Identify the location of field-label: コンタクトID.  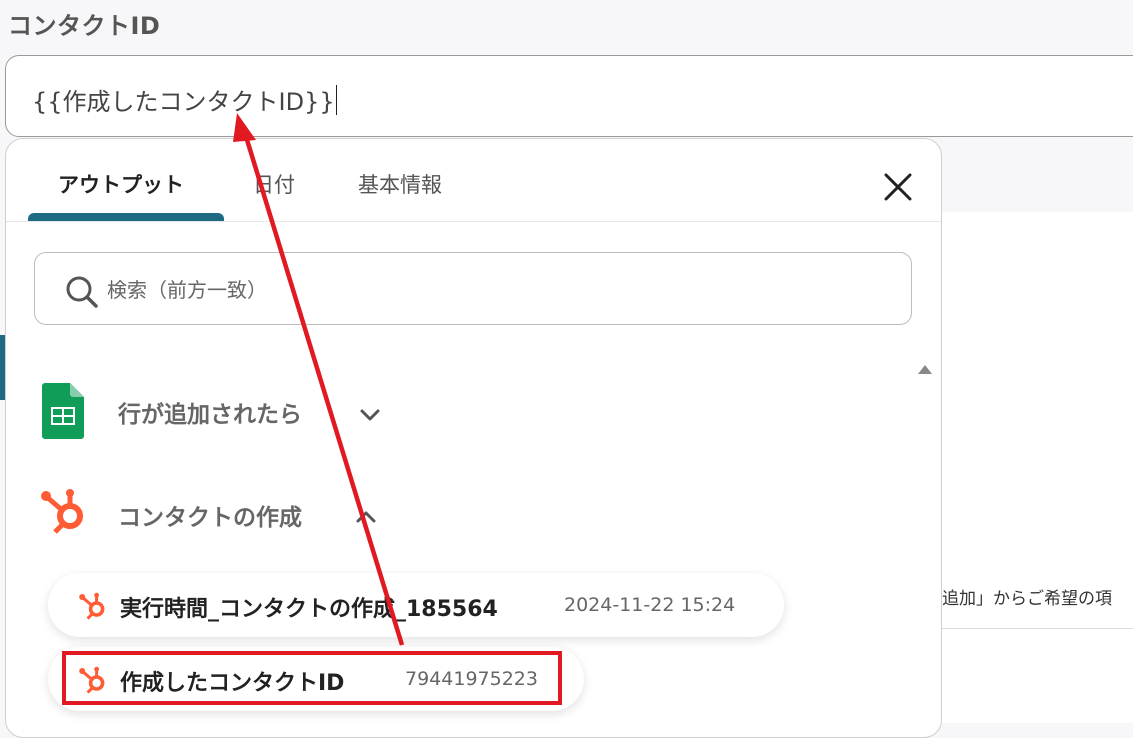
(84, 26).